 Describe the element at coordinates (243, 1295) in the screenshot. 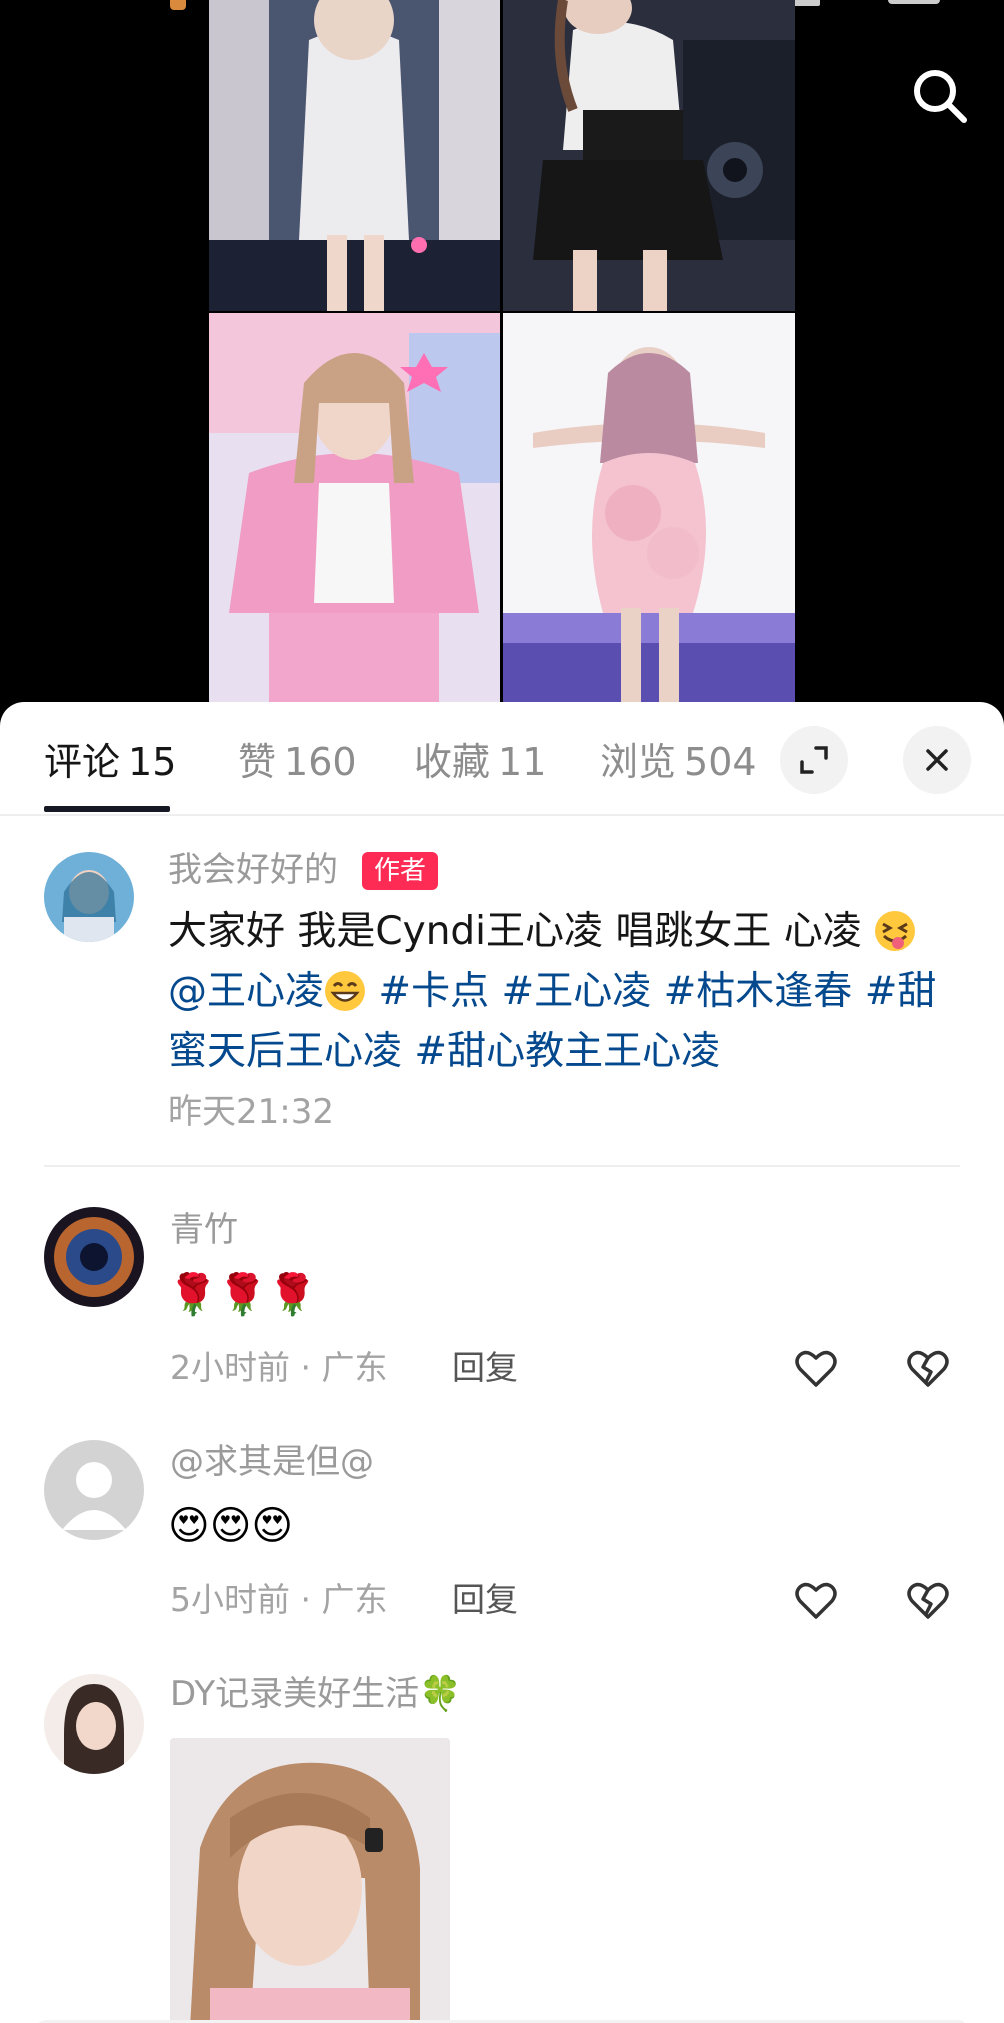

I see `comment-content: 🌹🌹🌹` at that location.